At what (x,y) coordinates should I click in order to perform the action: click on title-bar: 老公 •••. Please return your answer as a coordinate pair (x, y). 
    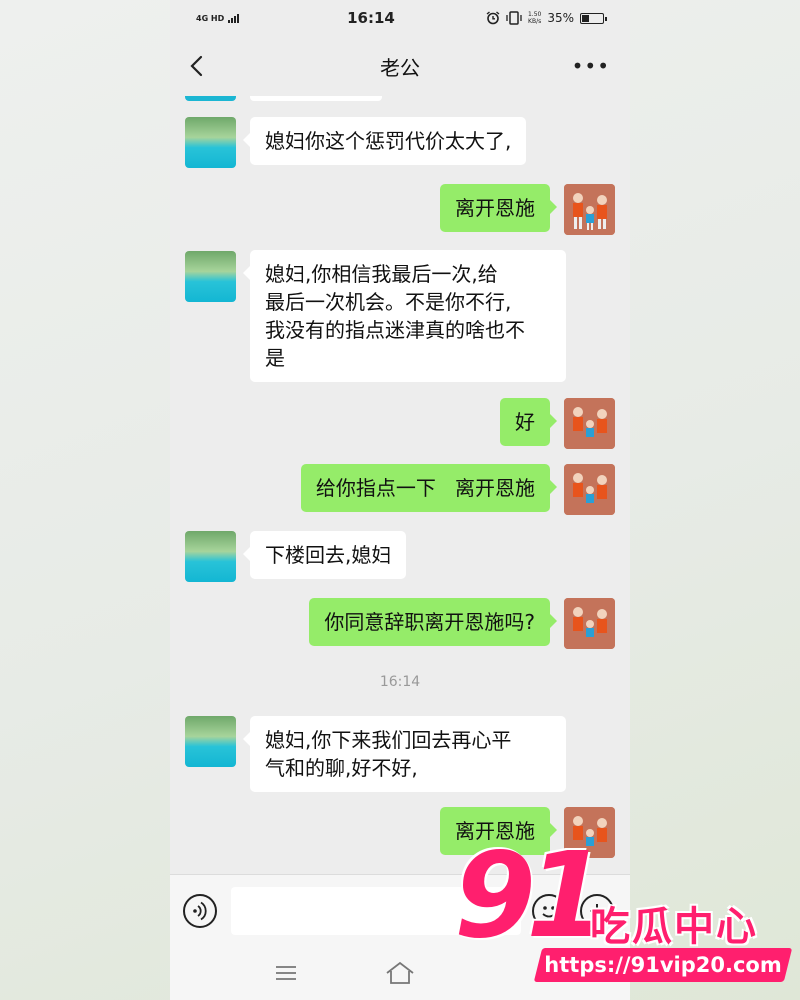
    Looking at the image, I should click on (400, 66).